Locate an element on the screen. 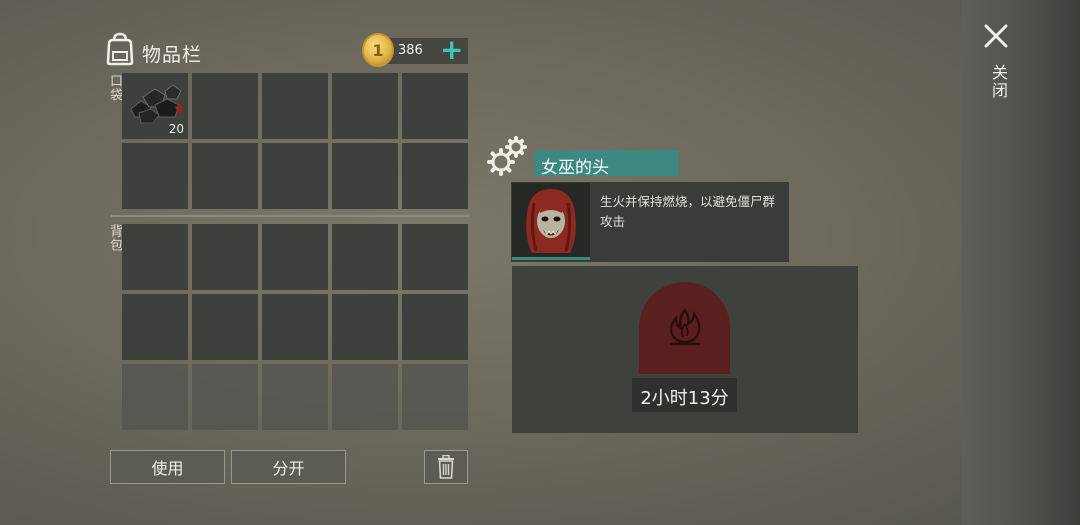 This screenshot has width=1080, height=525. item-description: 生火并保持燃烧，以避免僵尸群攻击 is located at coordinates (688, 211).